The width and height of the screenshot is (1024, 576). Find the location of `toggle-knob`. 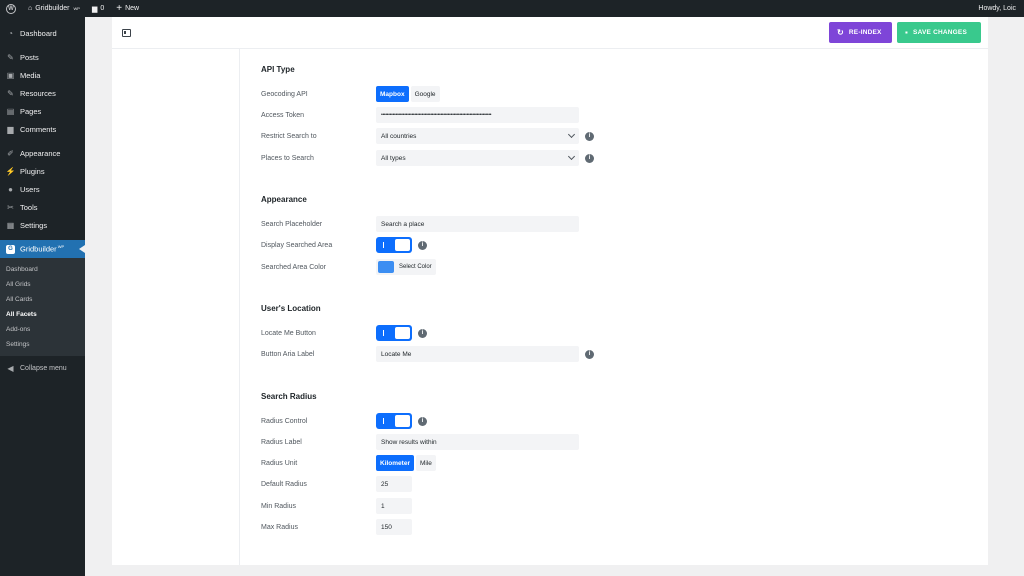

toggle-knob is located at coordinates (402, 421).